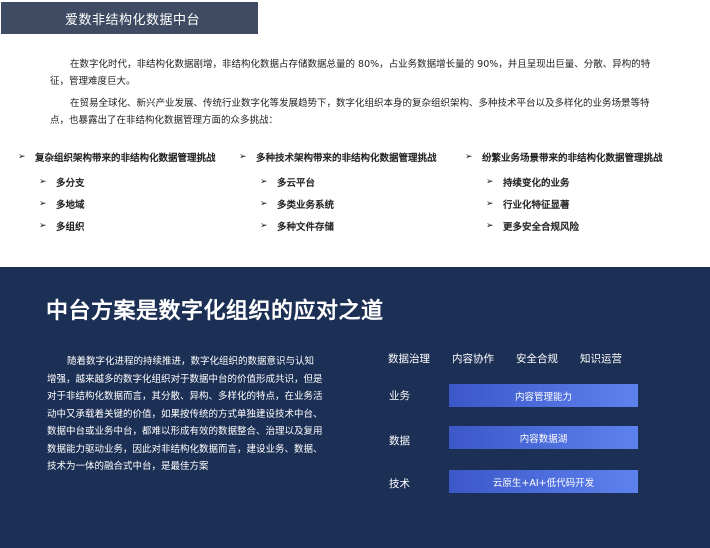 The width and height of the screenshot is (710, 548). I want to click on challenge-item: ➢ 行业化特征显著, so click(528, 205).